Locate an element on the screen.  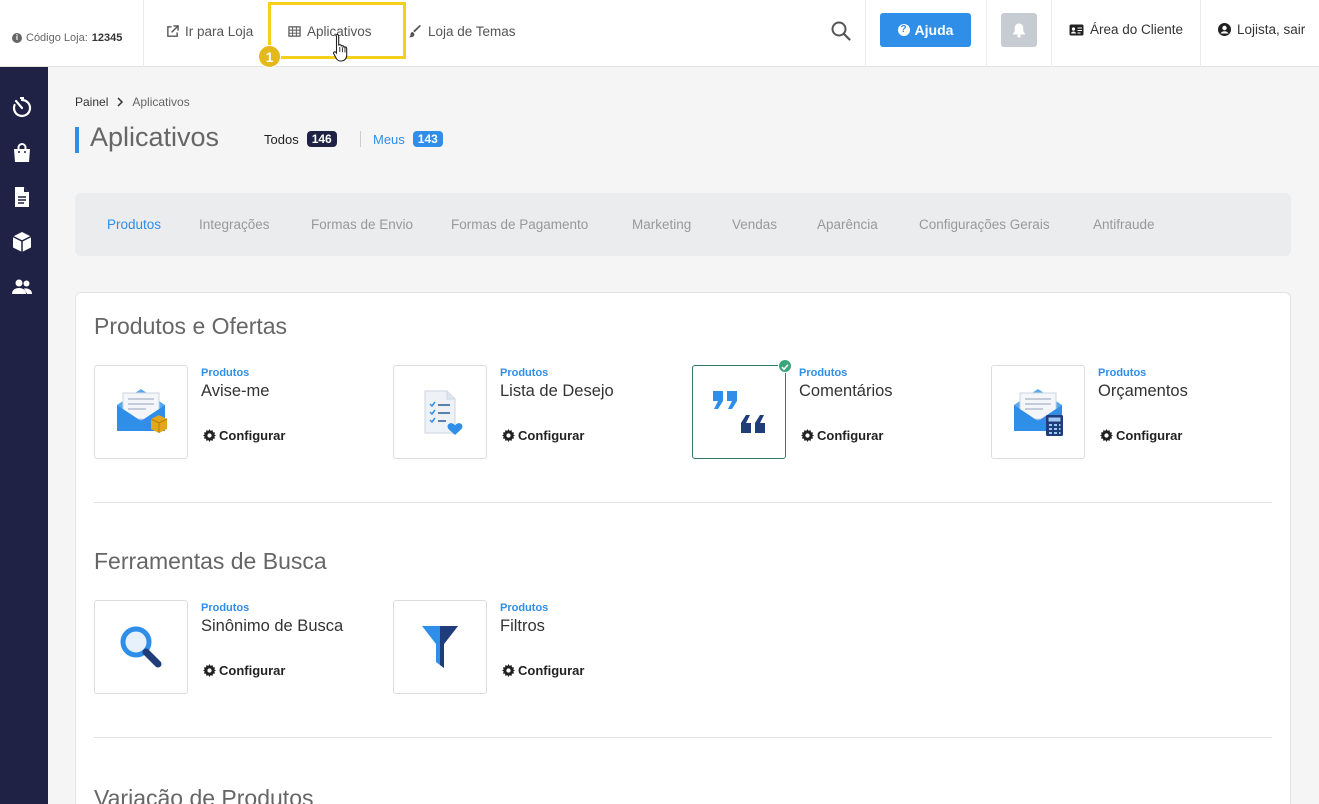
funnel-icon is located at coordinates (440, 647).